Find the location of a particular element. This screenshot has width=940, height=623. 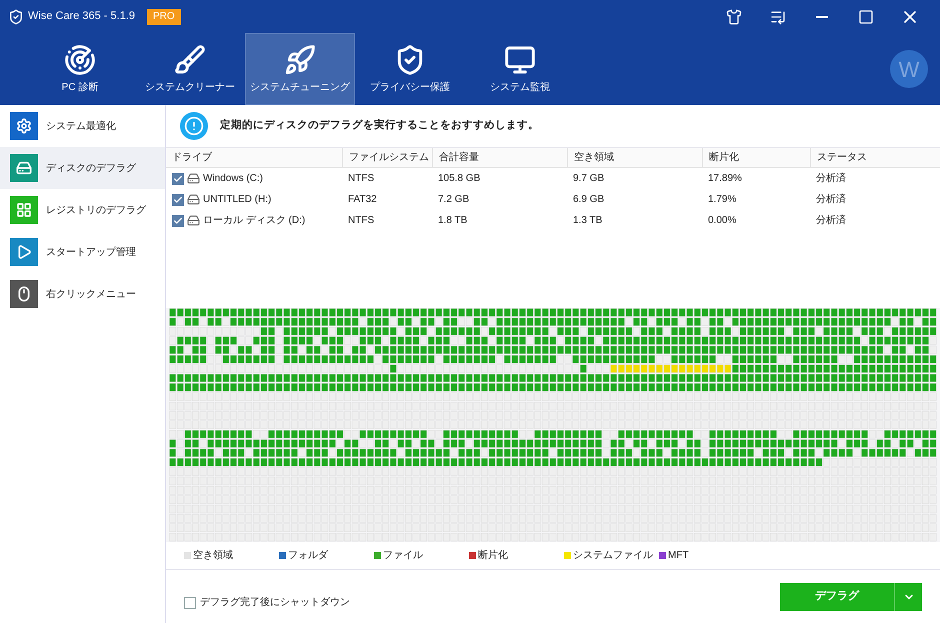

pro-badge: PRO is located at coordinates (164, 16).